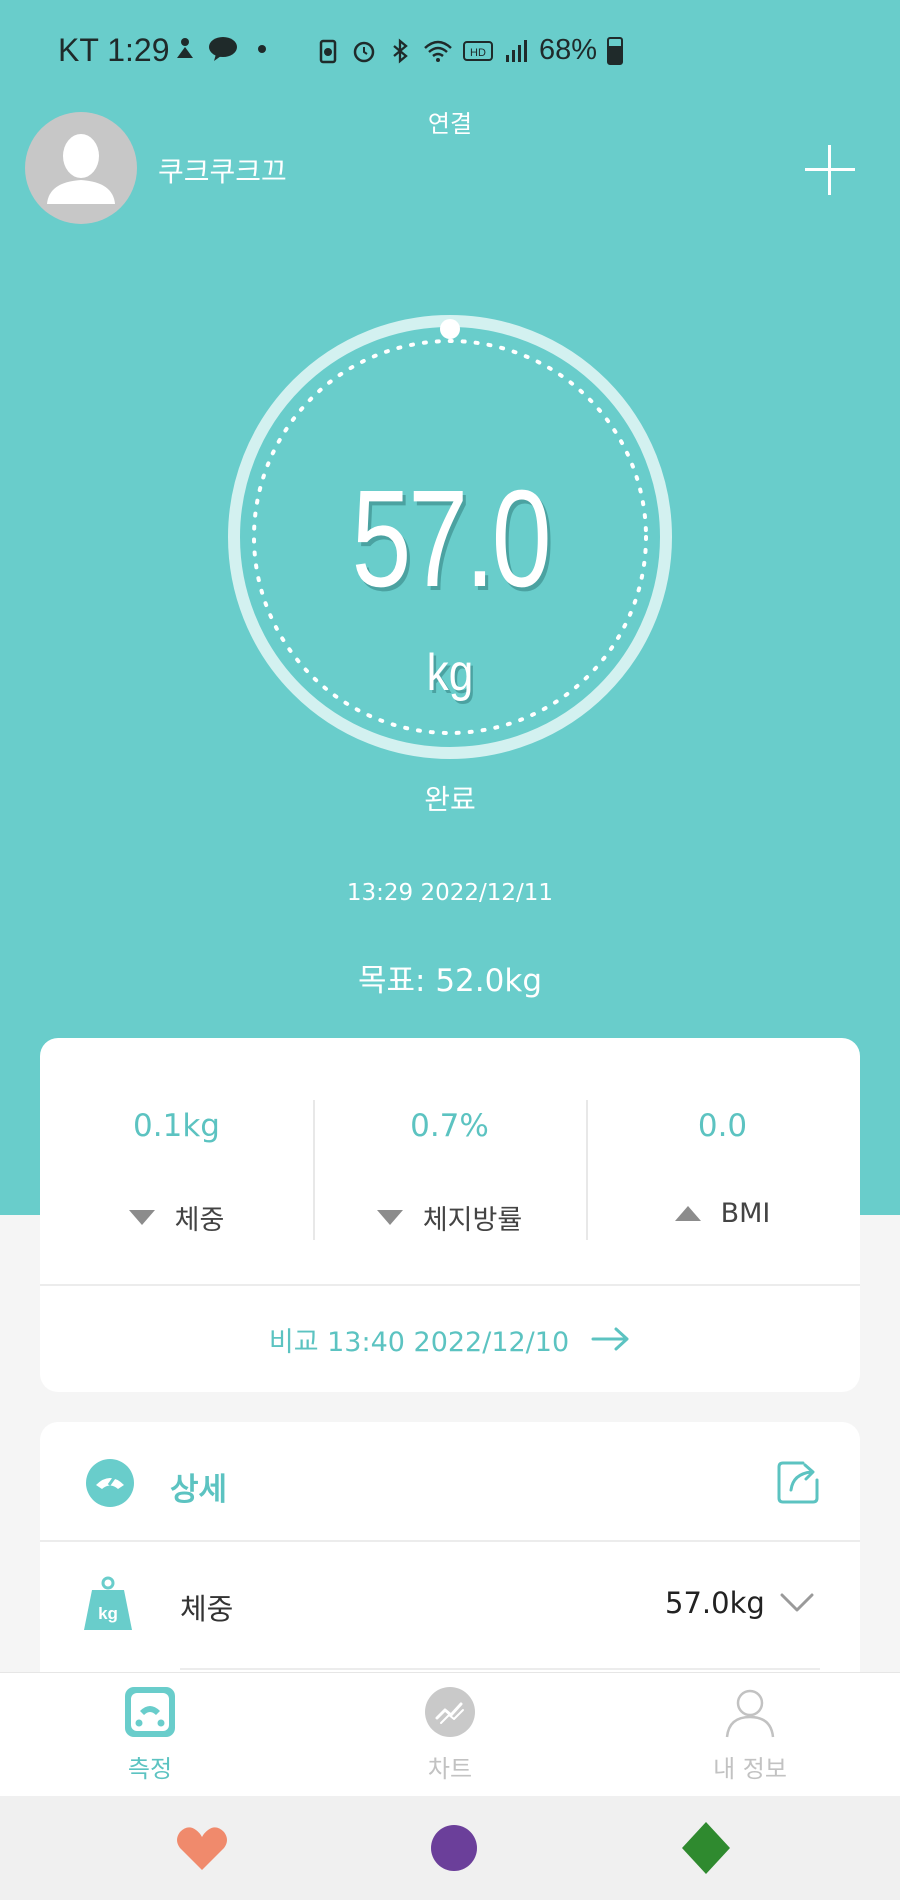 The height and width of the screenshot is (1900, 900). Describe the element at coordinates (419, 1342) in the screenshot. I see `compare-link-label: 비교 13:40 2022/12/10` at that location.